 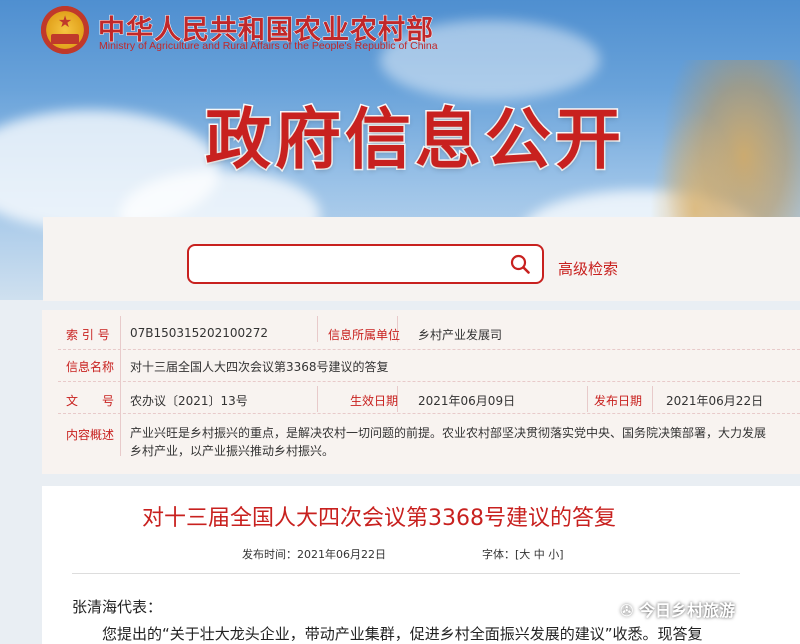 What do you see at coordinates (406, 573) in the screenshot?
I see `divider` at bounding box center [406, 573].